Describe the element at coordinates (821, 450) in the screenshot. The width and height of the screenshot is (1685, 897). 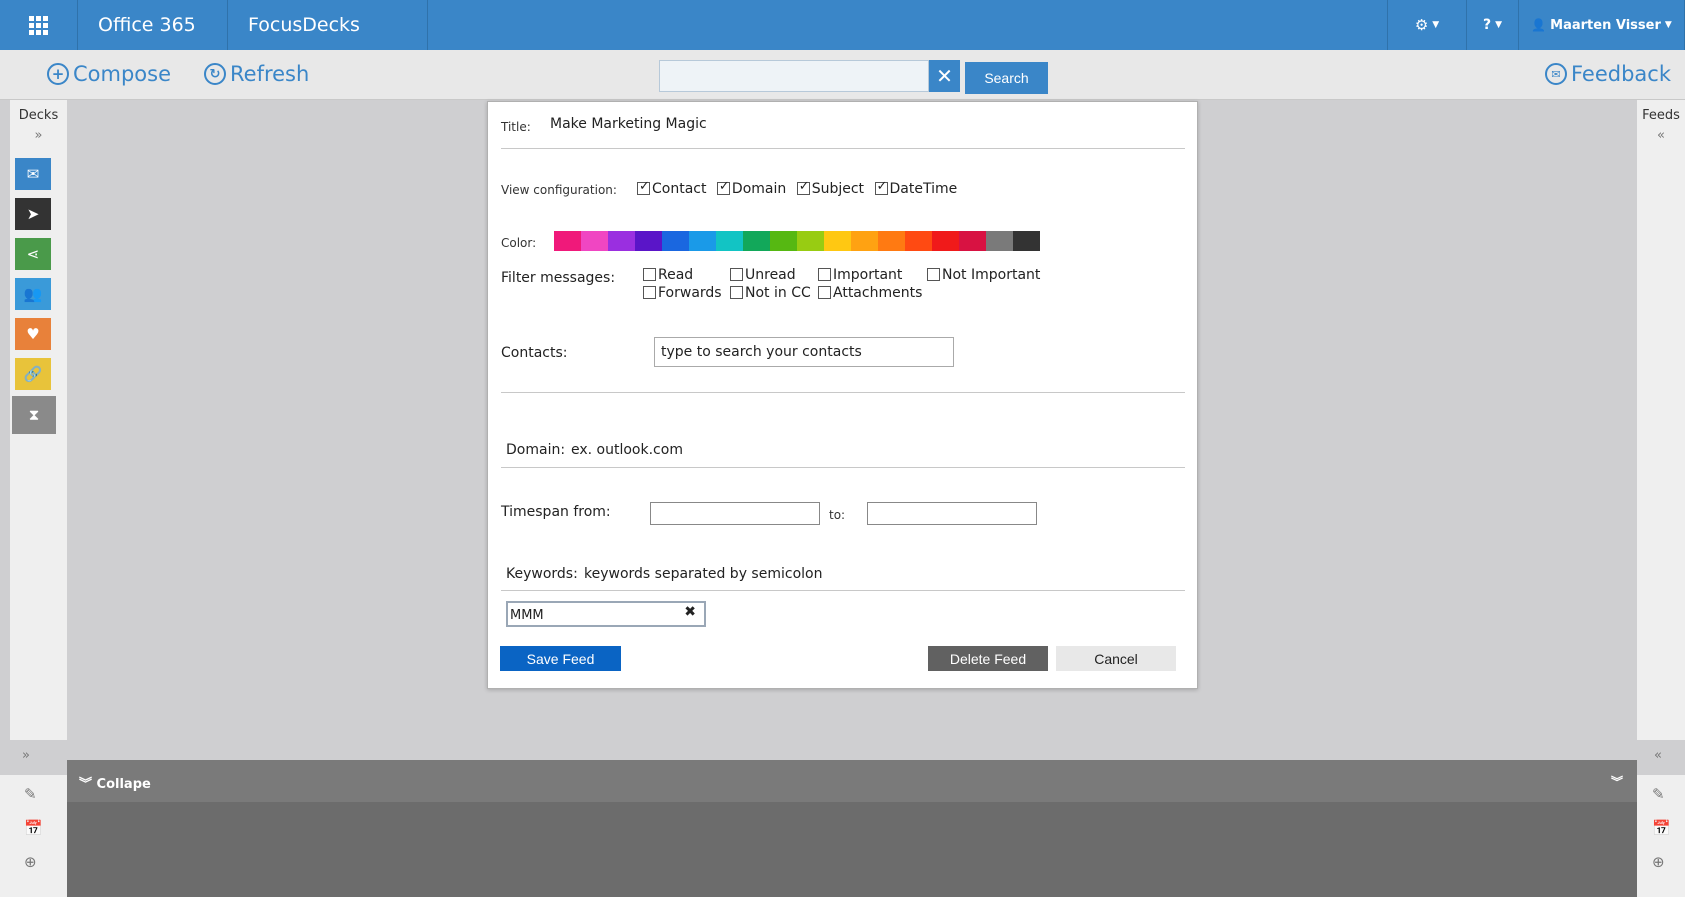
I see `domain-input` at that location.